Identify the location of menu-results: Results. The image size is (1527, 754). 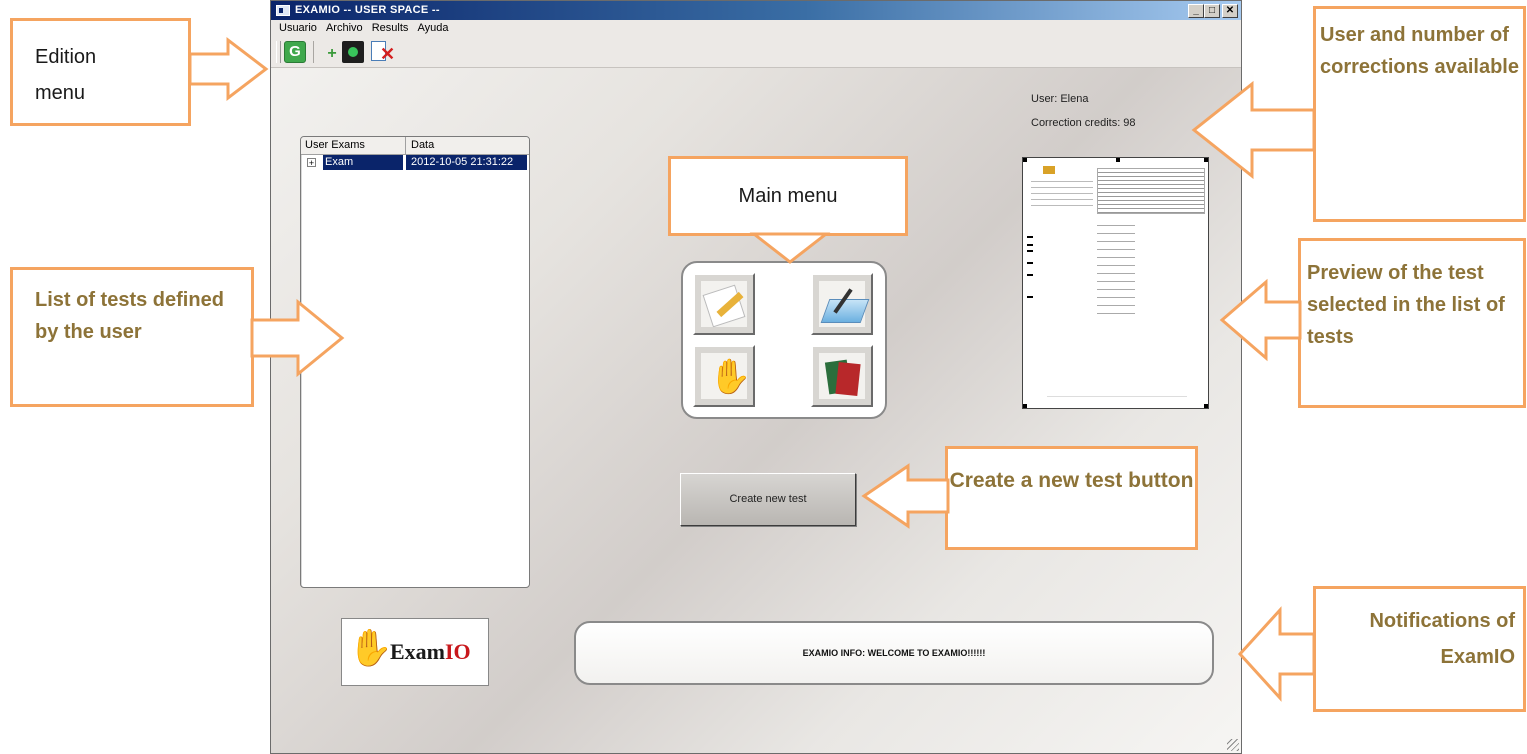
(390, 28).